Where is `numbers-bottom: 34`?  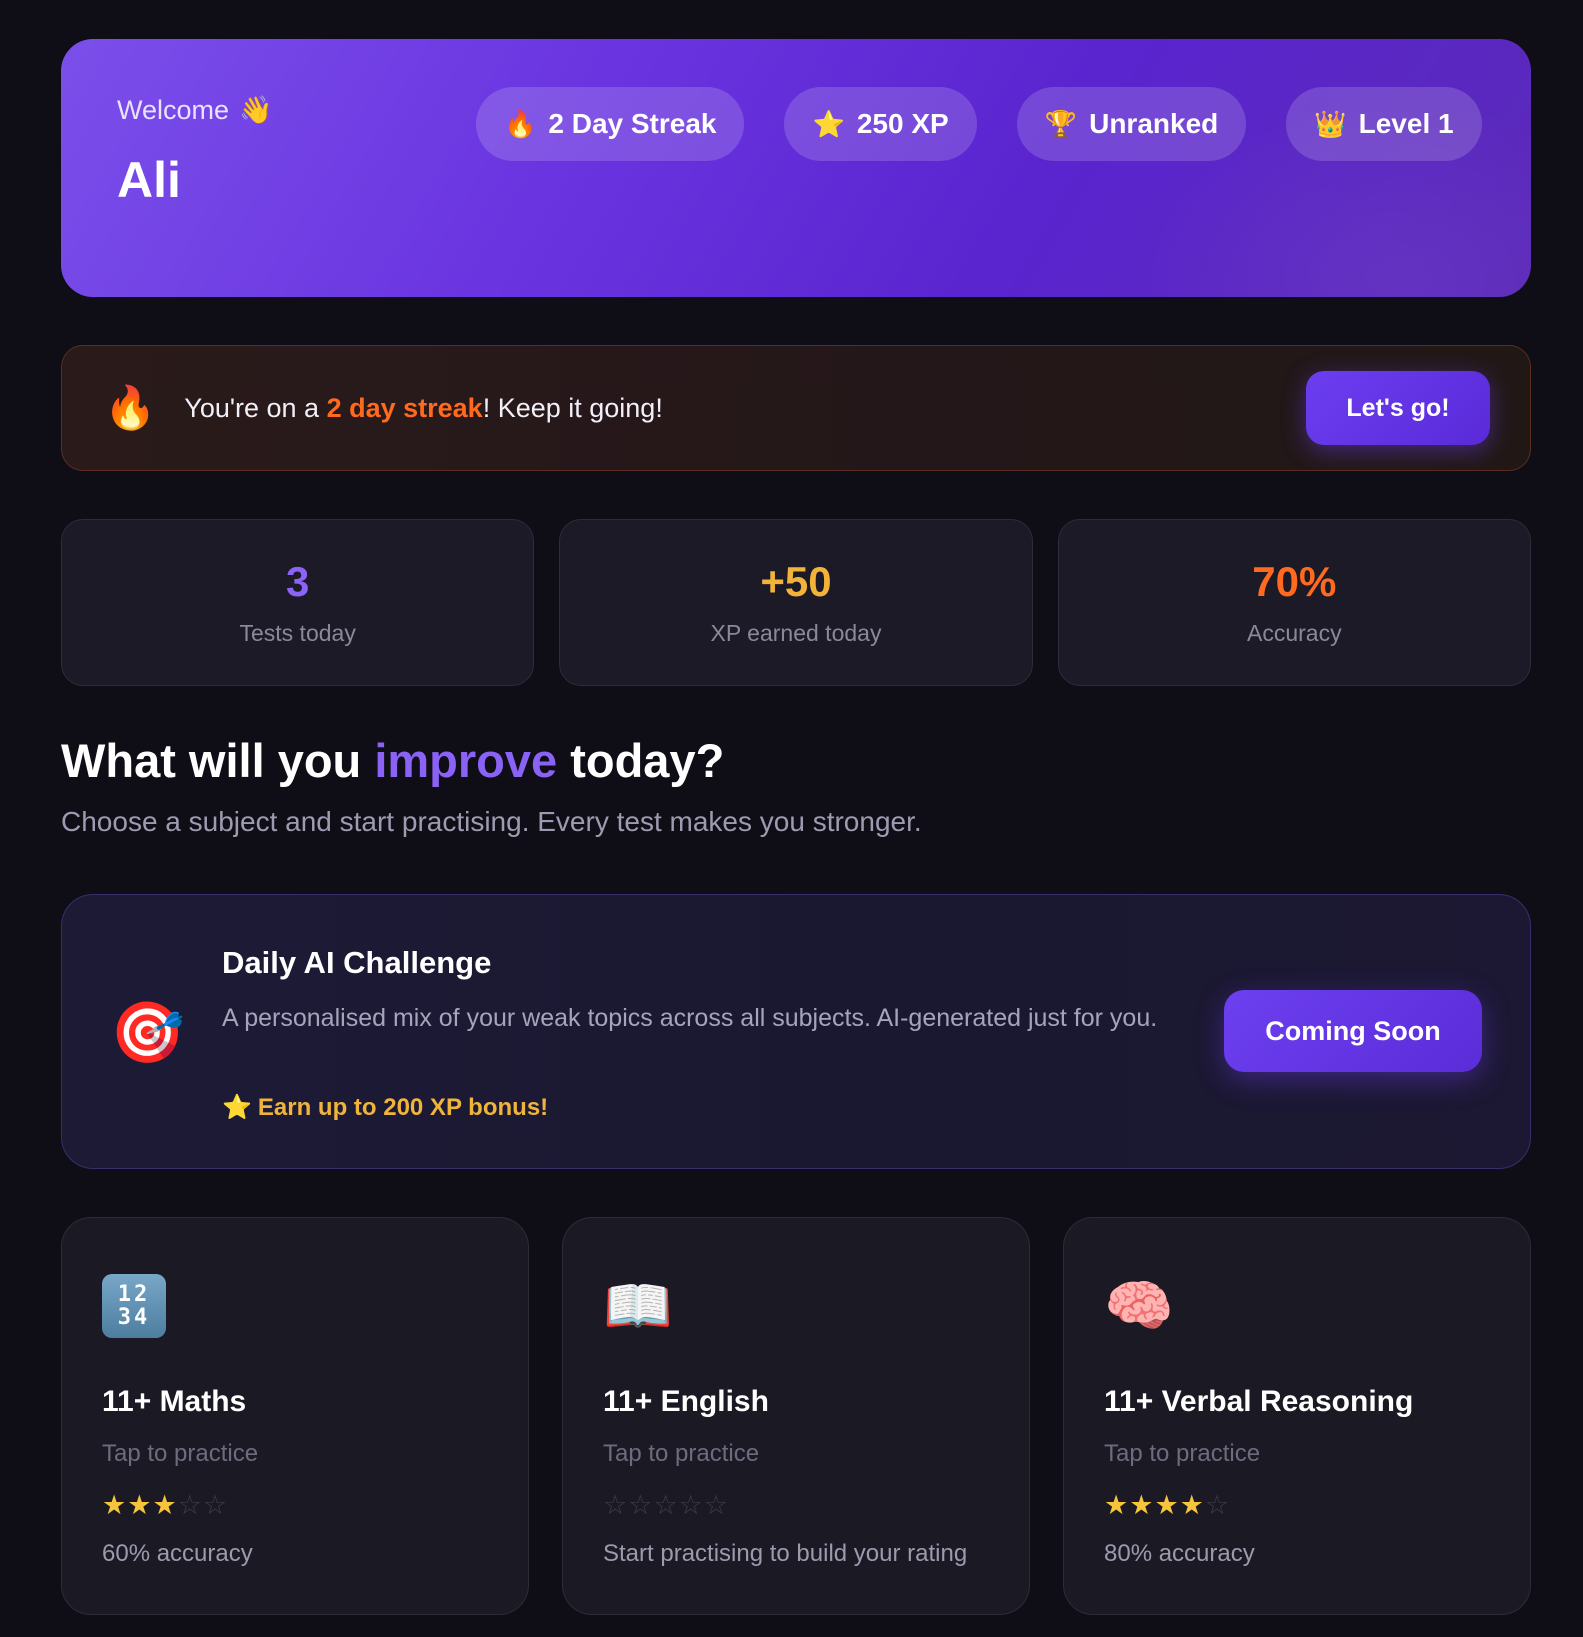
numbers-bottom: 34 is located at coordinates (134, 1317).